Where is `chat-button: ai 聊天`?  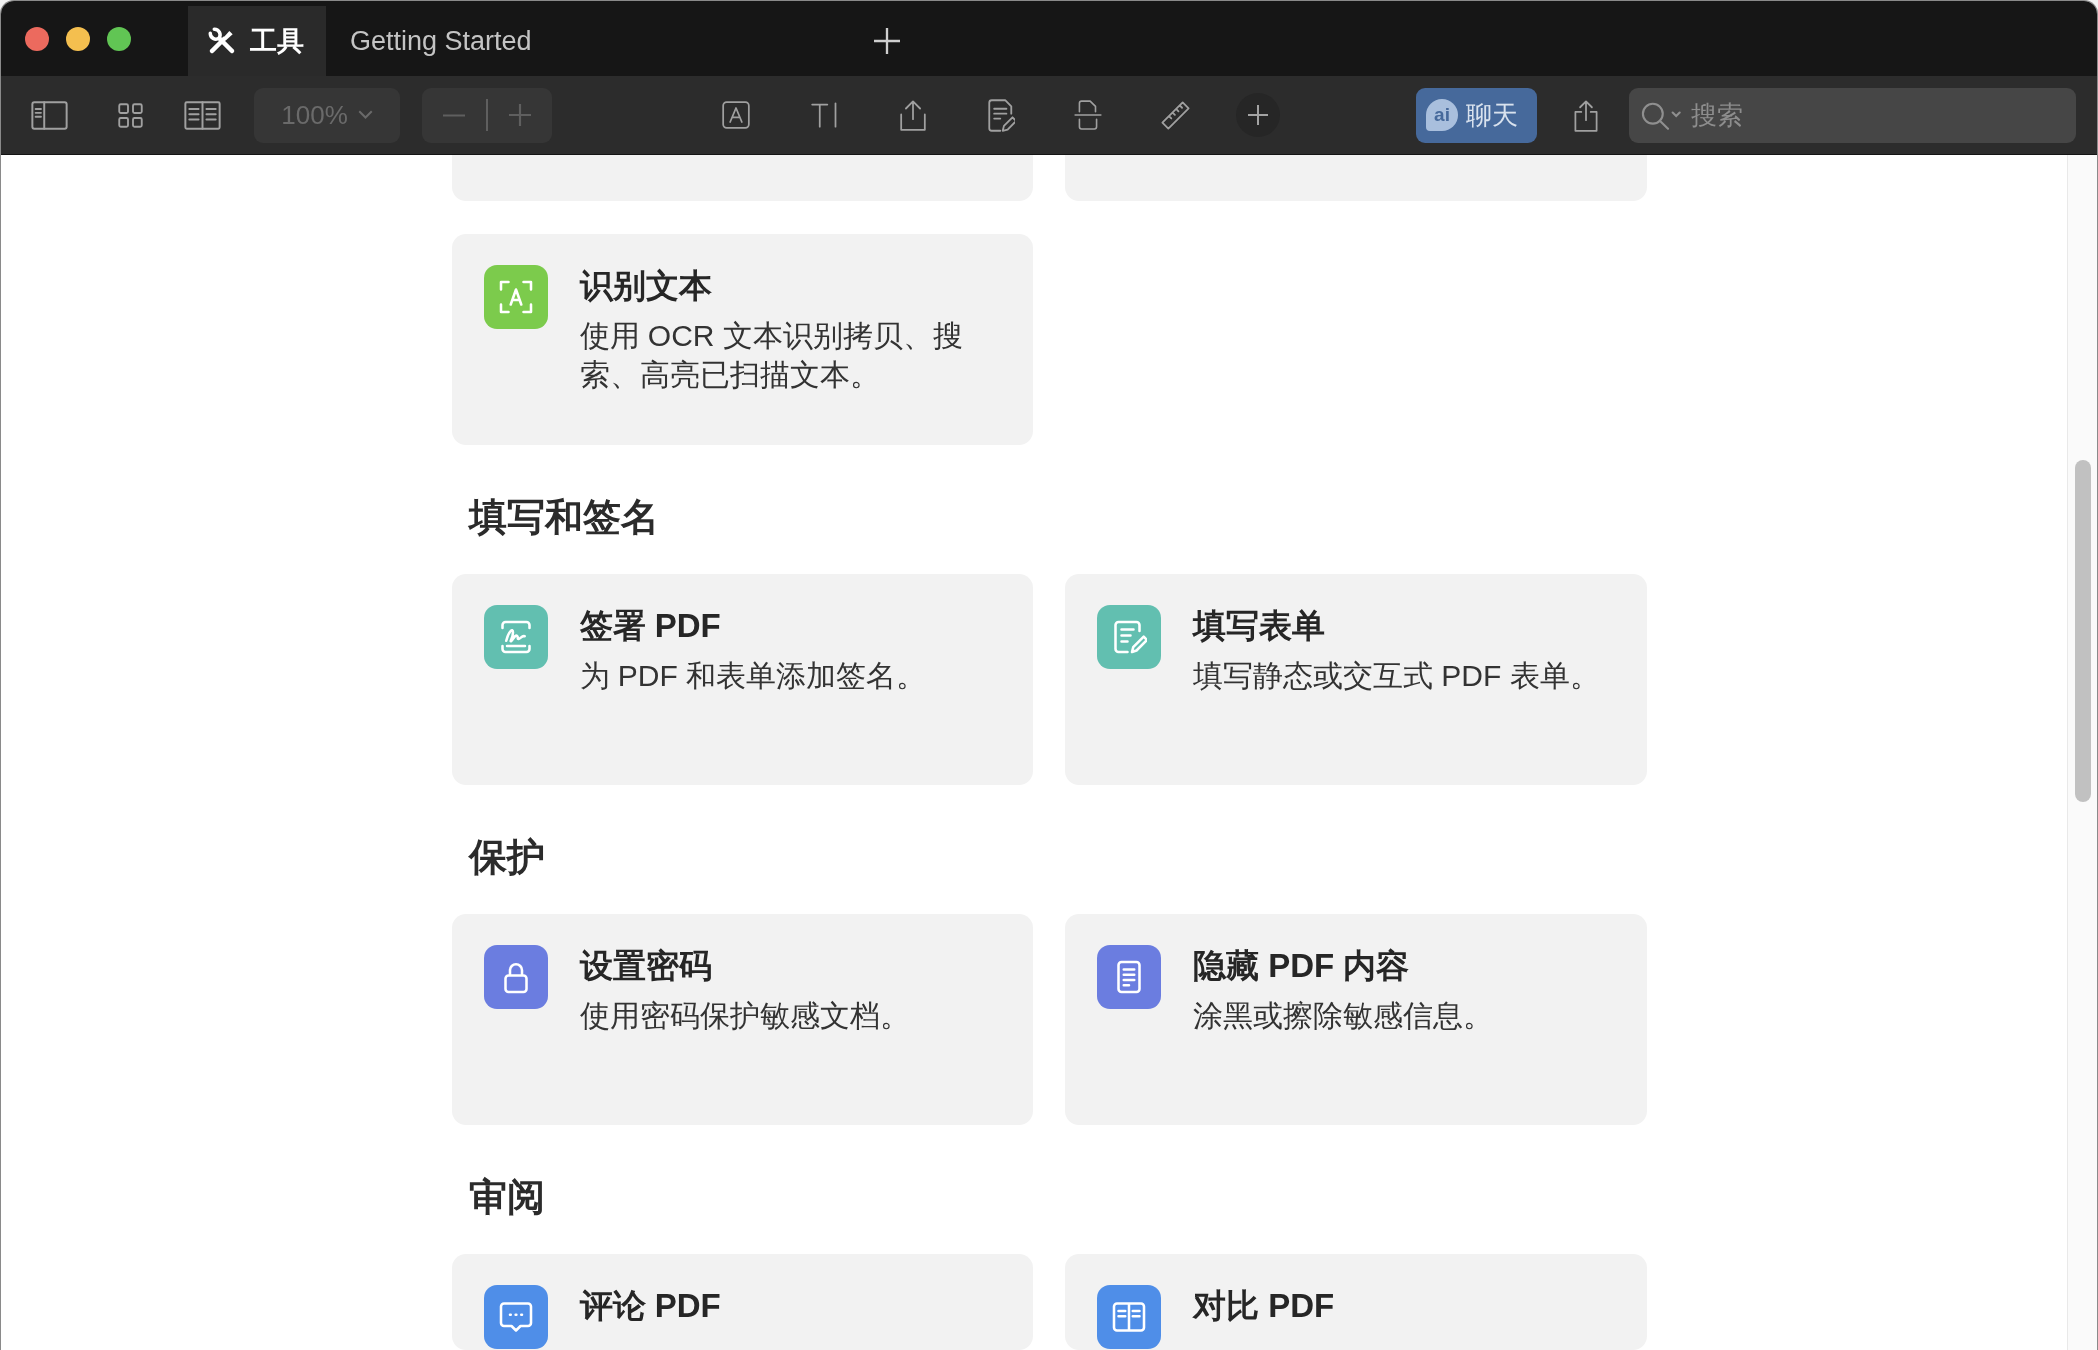
chat-button: ai 聊天 is located at coordinates (1476, 115).